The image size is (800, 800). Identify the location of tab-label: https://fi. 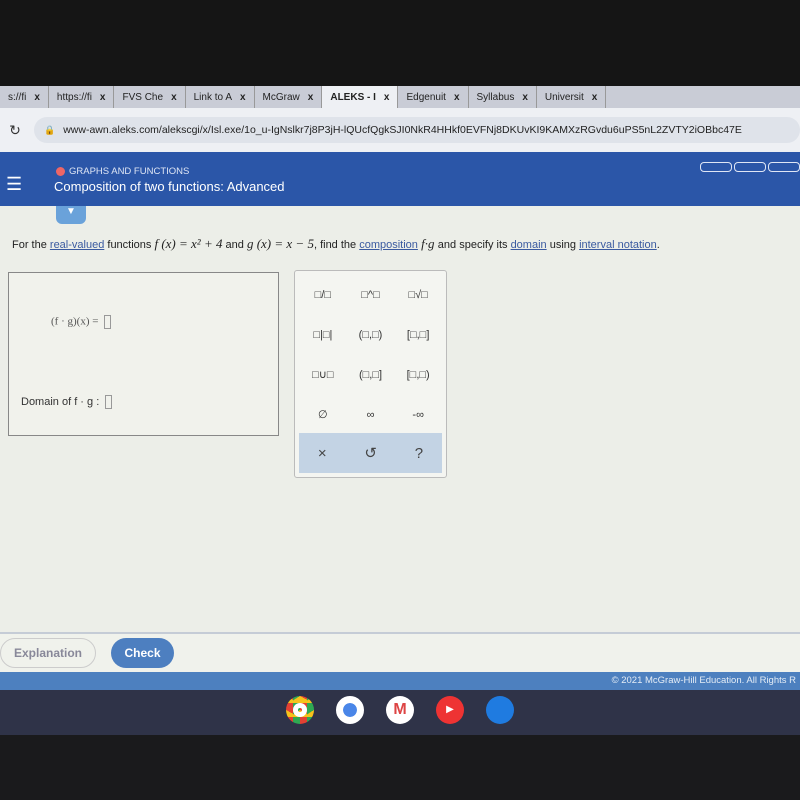
(74, 97).